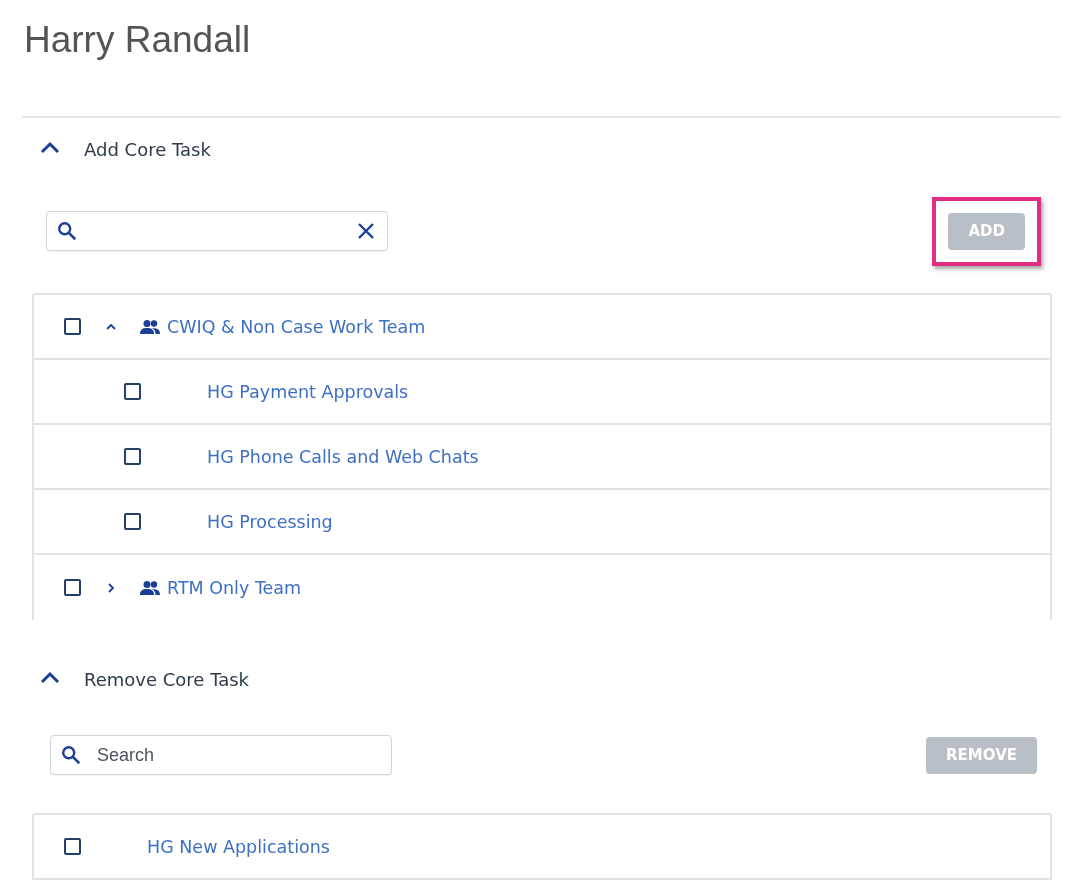 The height and width of the screenshot is (885, 1081). I want to click on task-name: HG New Applications, so click(238, 846).